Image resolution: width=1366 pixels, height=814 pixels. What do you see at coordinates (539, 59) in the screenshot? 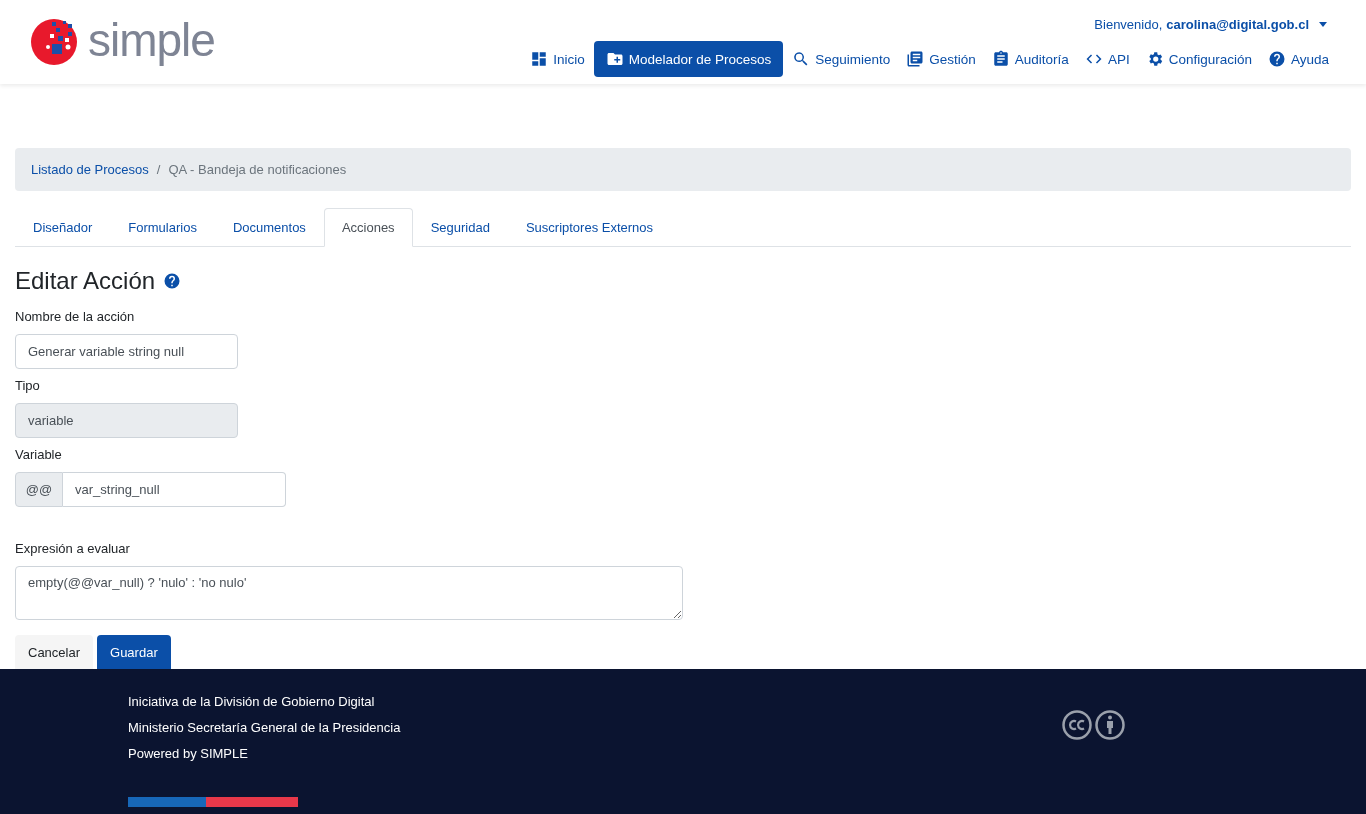
I see `dashboard-icon` at bounding box center [539, 59].